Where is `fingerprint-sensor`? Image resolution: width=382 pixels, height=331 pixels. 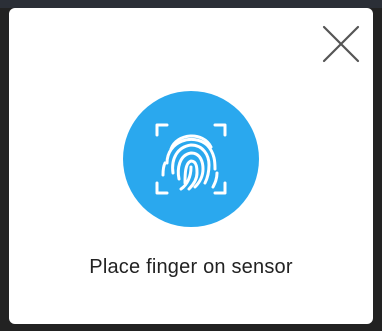 fingerprint-sensor is located at coordinates (191, 159).